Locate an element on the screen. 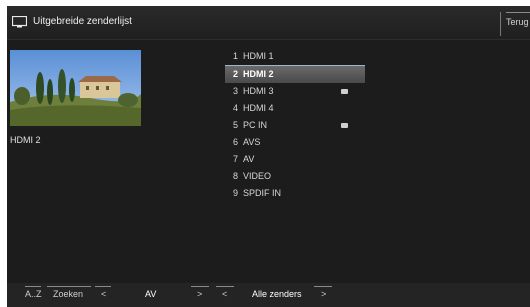 The height and width of the screenshot is (307, 530). channel-number: 1 is located at coordinates (236, 56).